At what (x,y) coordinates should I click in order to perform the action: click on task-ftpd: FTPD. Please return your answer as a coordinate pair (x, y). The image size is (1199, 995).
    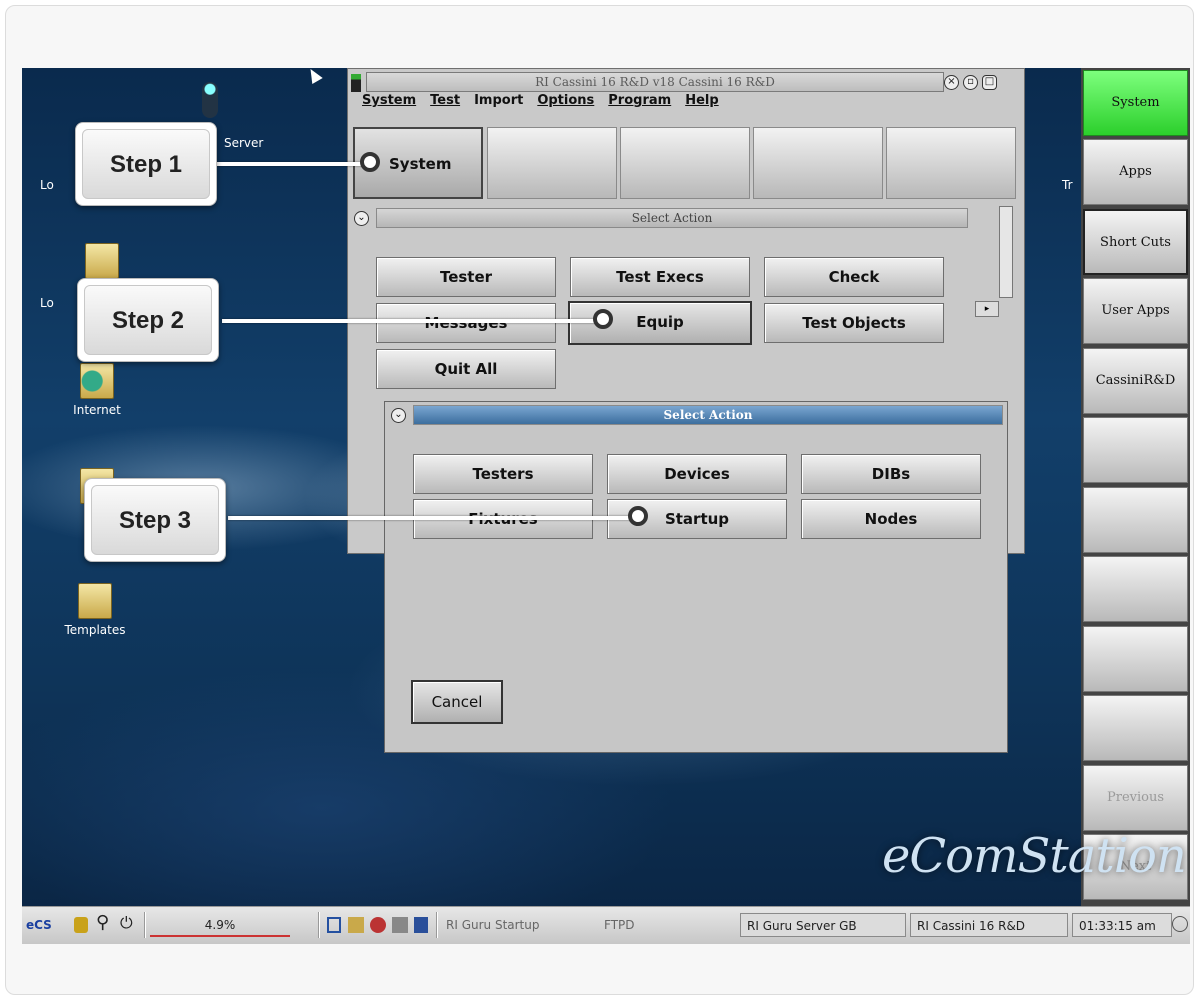
    Looking at the image, I should click on (619, 925).